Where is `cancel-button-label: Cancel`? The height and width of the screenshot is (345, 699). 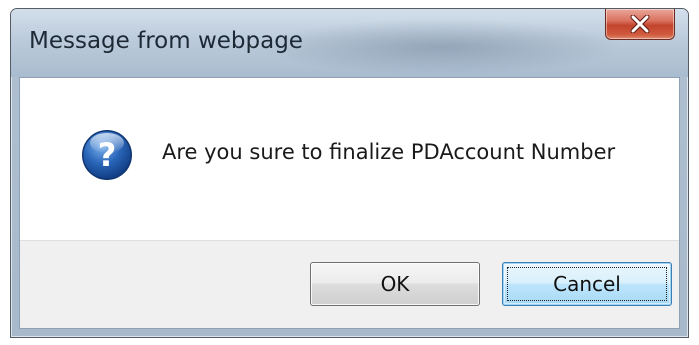 cancel-button-label: Cancel is located at coordinates (587, 284).